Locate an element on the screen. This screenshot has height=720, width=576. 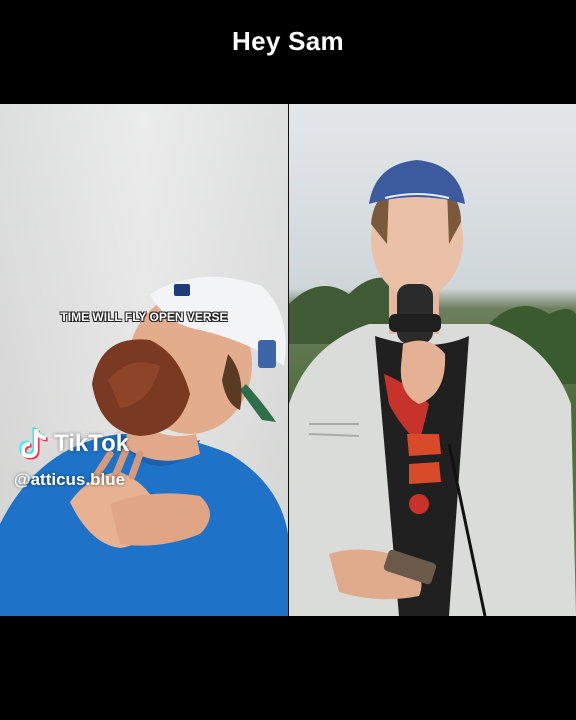
top-bar: Hey Sam is located at coordinates (288, 52).